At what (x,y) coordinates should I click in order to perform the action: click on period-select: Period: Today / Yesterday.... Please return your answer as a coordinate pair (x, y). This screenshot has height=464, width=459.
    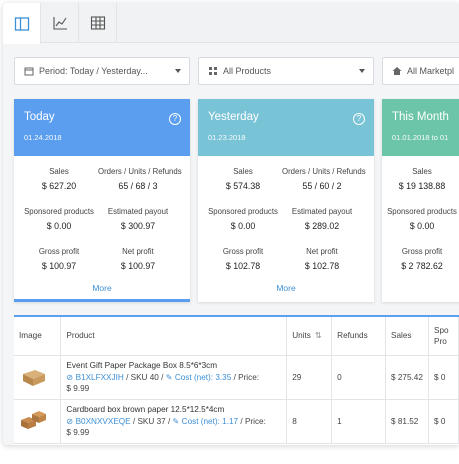
    Looking at the image, I should click on (102, 71).